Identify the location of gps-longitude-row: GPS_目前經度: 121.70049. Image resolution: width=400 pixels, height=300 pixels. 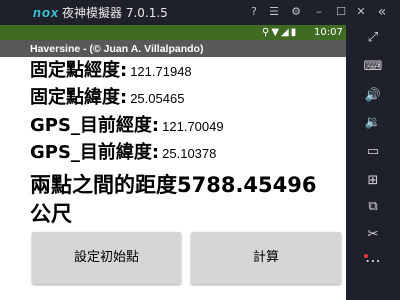
(127, 126).